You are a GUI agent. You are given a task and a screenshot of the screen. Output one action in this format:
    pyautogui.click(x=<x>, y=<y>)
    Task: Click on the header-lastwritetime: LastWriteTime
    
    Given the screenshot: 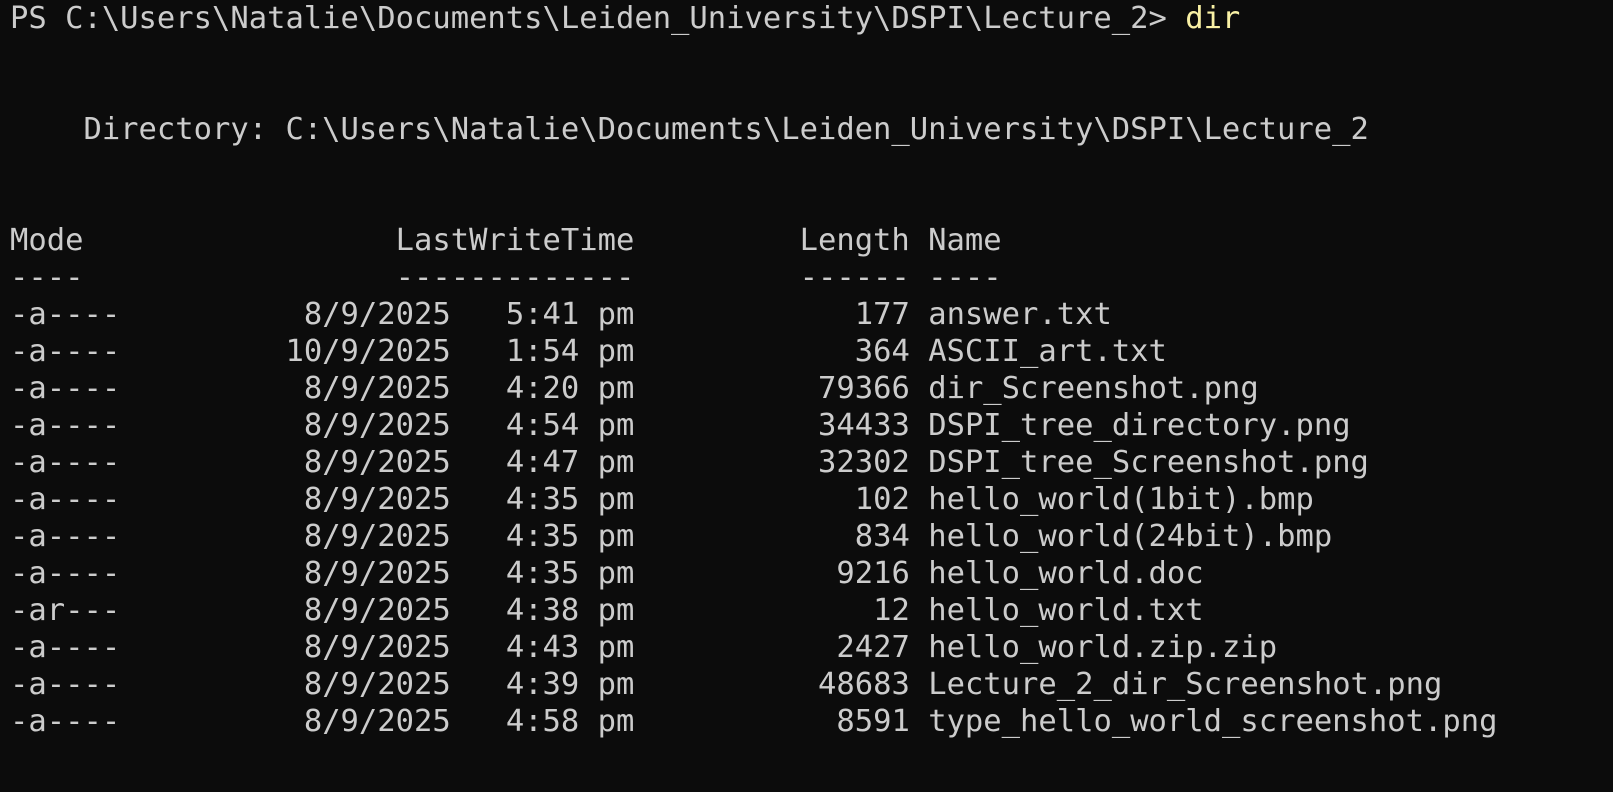 What is the action you would take?
    pyautogui.click(x=515, y=240)
    